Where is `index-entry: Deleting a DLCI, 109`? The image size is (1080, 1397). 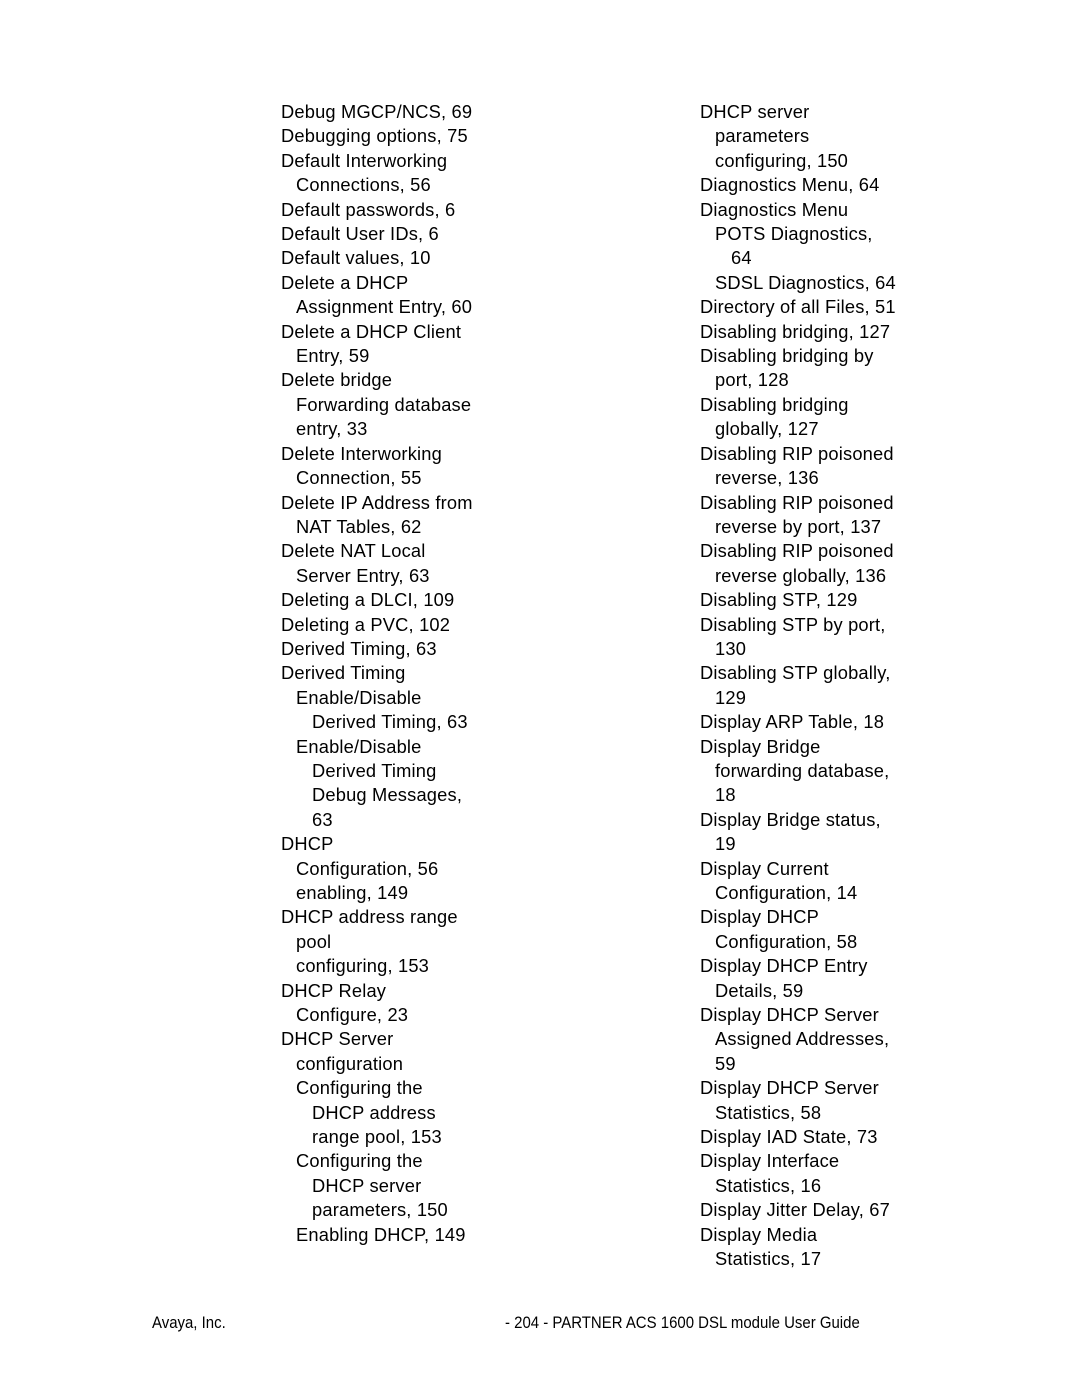 index-entry: Deleting a DLCI, 109 is located at coordinates (368, 600).